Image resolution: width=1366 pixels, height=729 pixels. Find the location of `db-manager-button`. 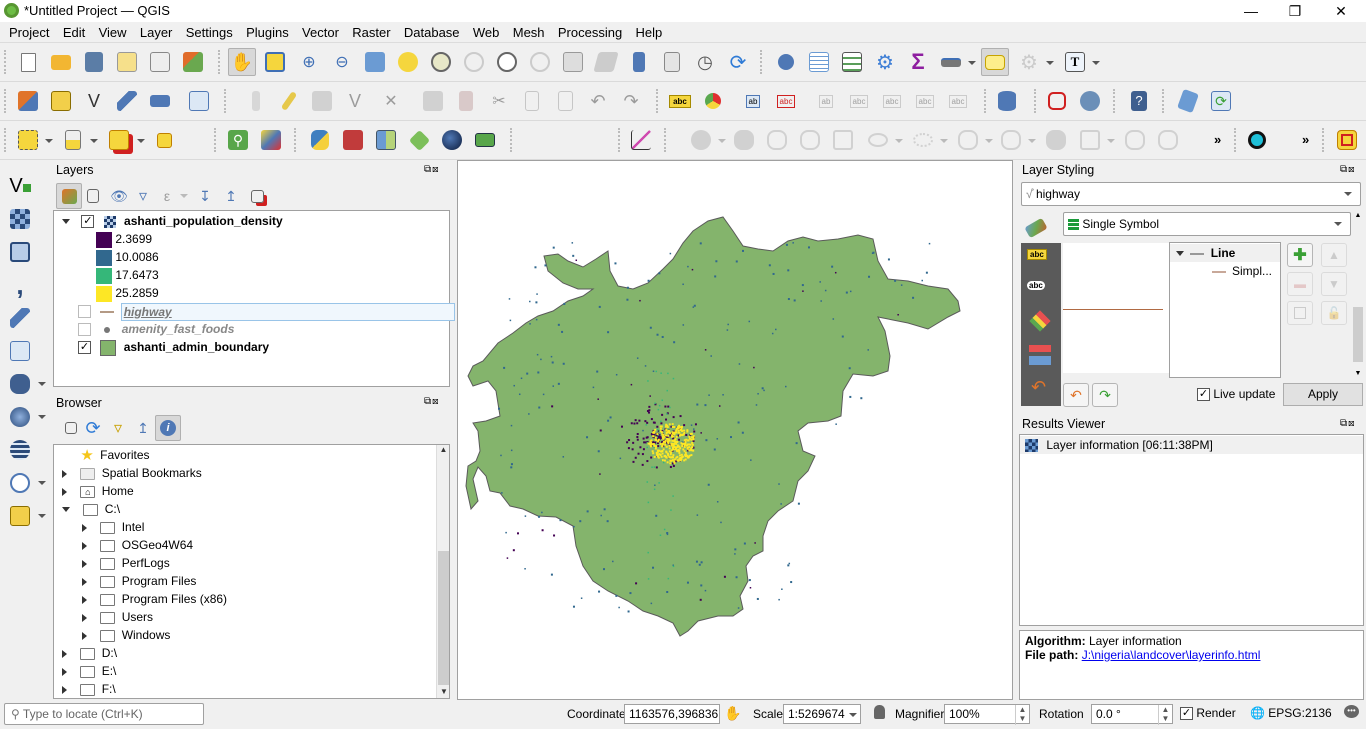

db-manager-button is located at coordinates (1007, 101).